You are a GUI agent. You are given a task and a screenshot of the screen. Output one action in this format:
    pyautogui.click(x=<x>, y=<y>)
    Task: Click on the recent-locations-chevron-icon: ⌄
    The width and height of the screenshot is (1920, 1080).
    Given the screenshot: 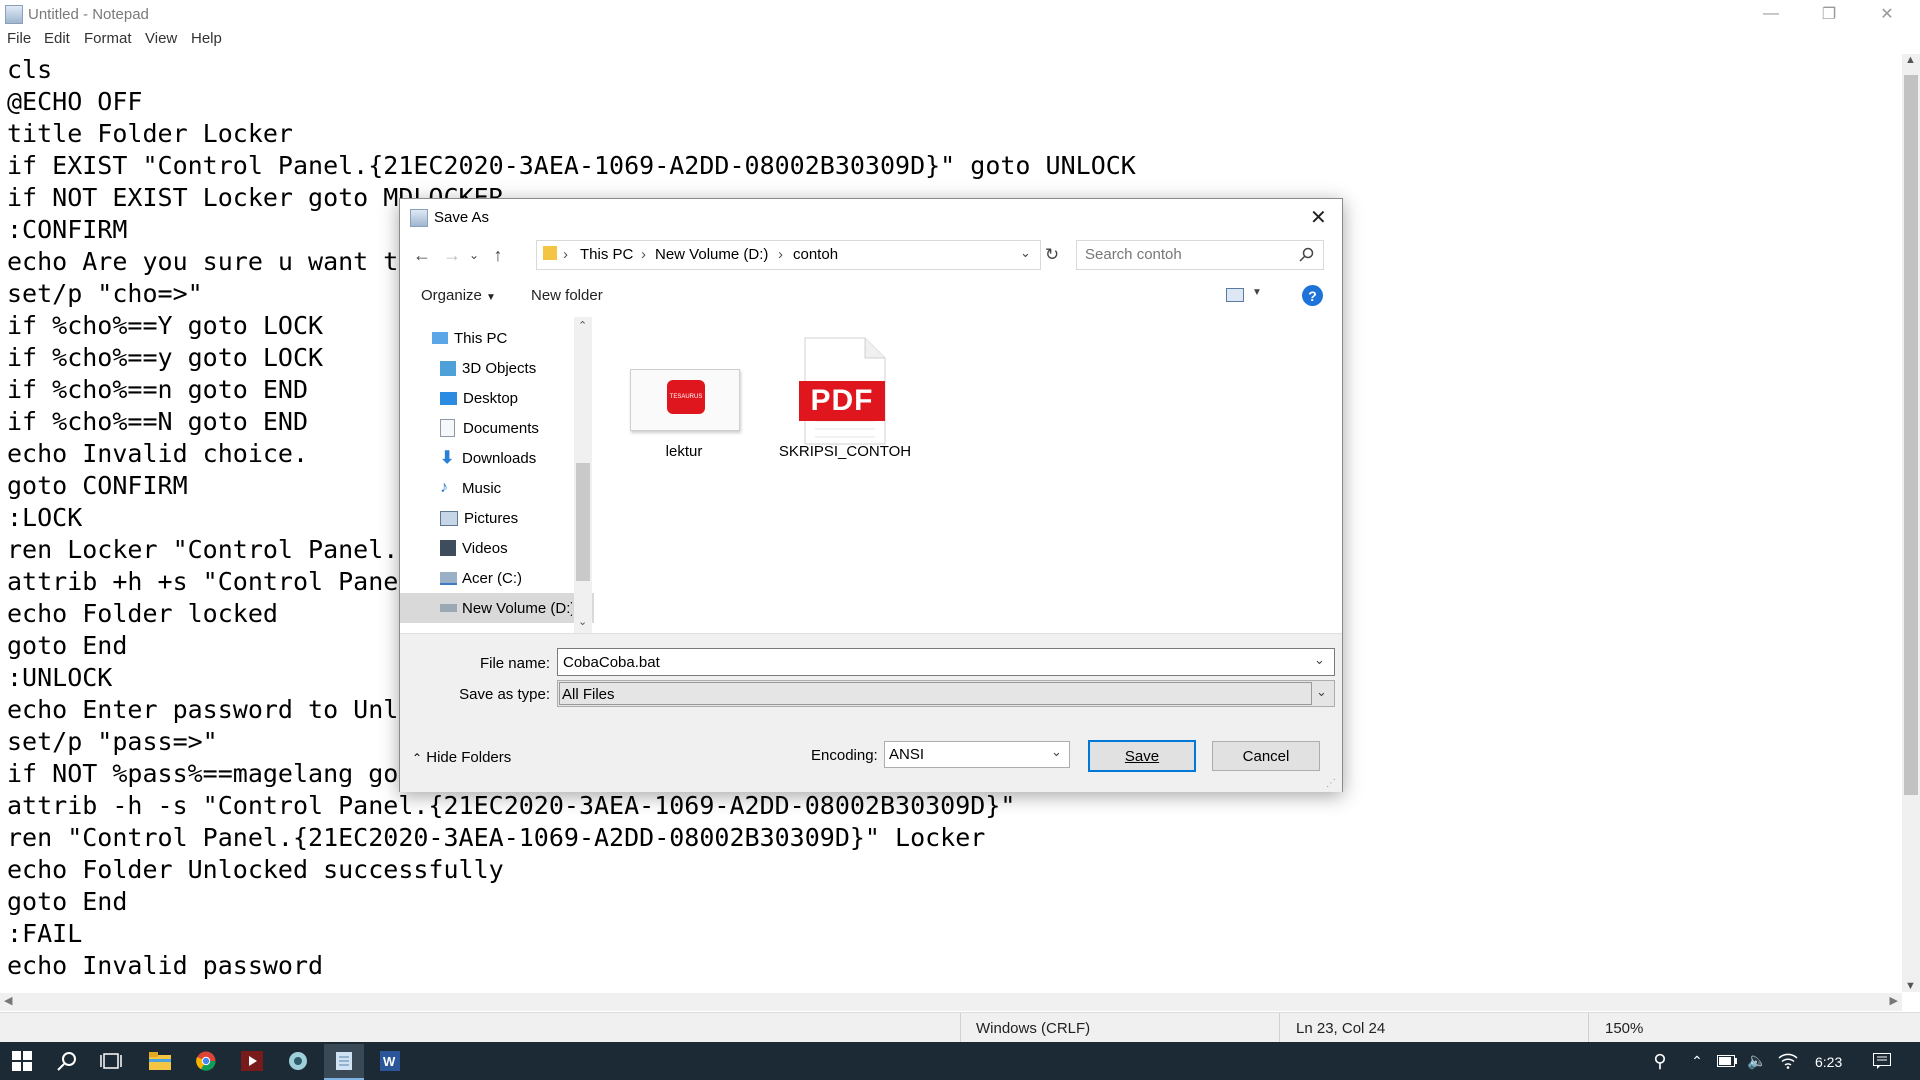 What is the action you would take?
    pyautogui.click(x=474, y=255)
    